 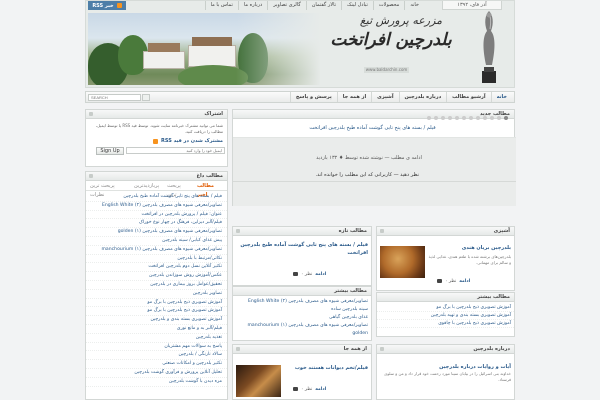 What do you see at coordinates (156, 373) in the screenshot?
I see `list-item: تحلیل آنلاین پرورش و فرآوری گوشت بلدرچین` at bounding box center [156, 373].